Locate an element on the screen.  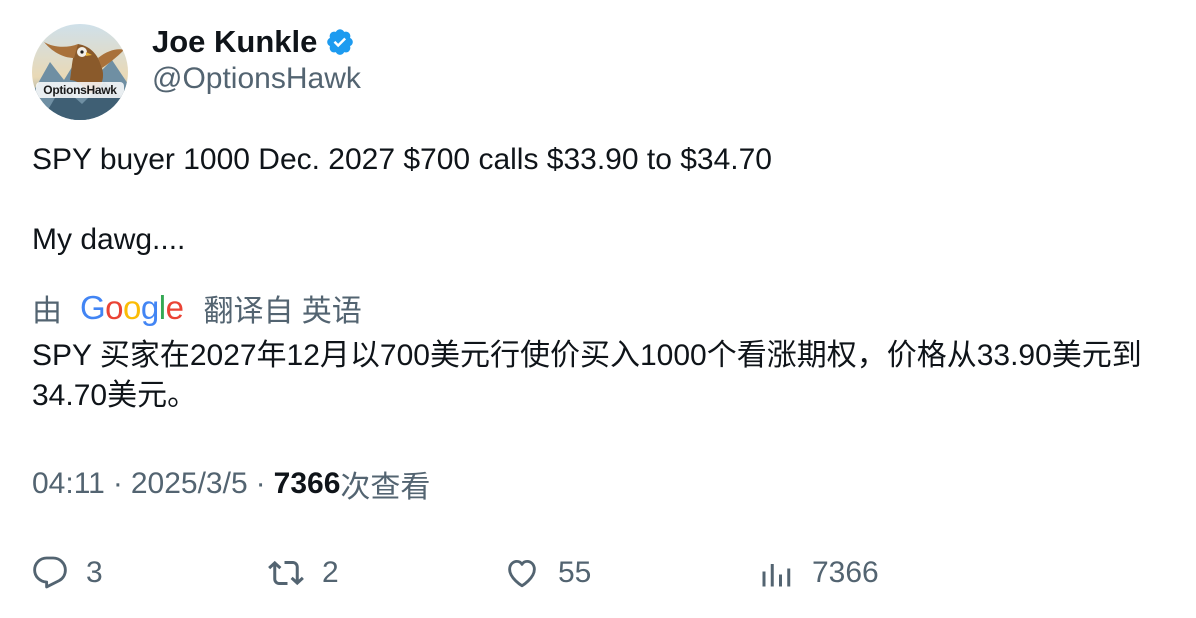
retweet-count: 2 is located at coordinates (330, 572).